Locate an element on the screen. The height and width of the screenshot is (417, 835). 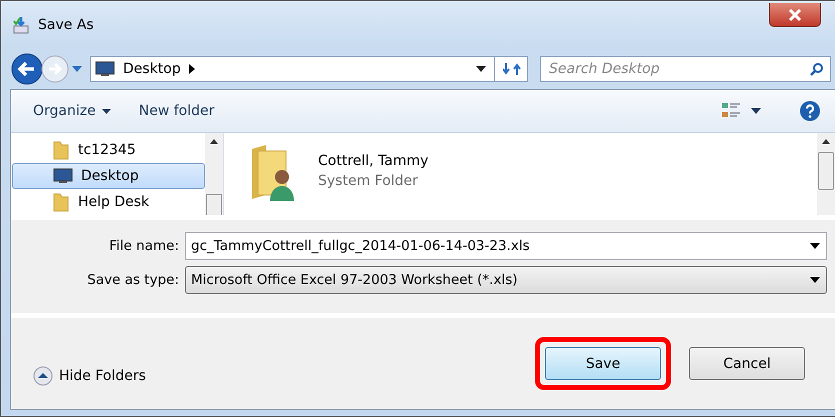
window-title: Save As is located at coordinates (66, 25).